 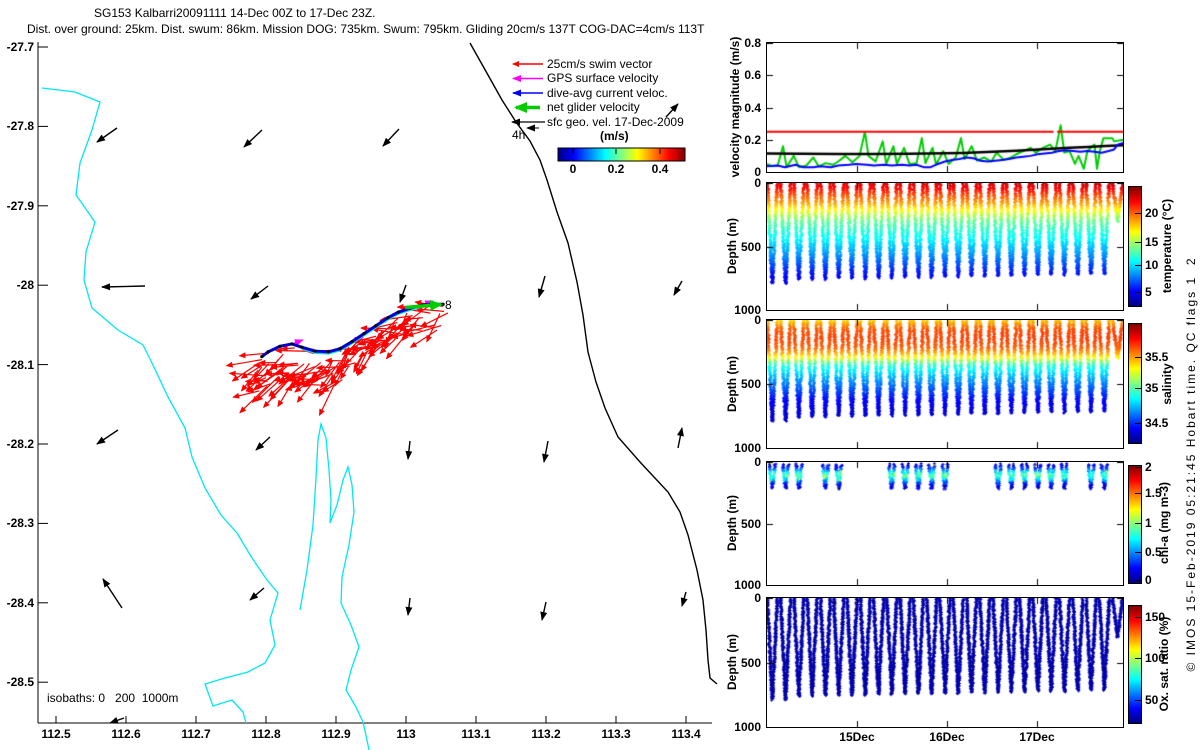 I want to click on map-xtick-label: 112.8, so click(x=266, y=734).